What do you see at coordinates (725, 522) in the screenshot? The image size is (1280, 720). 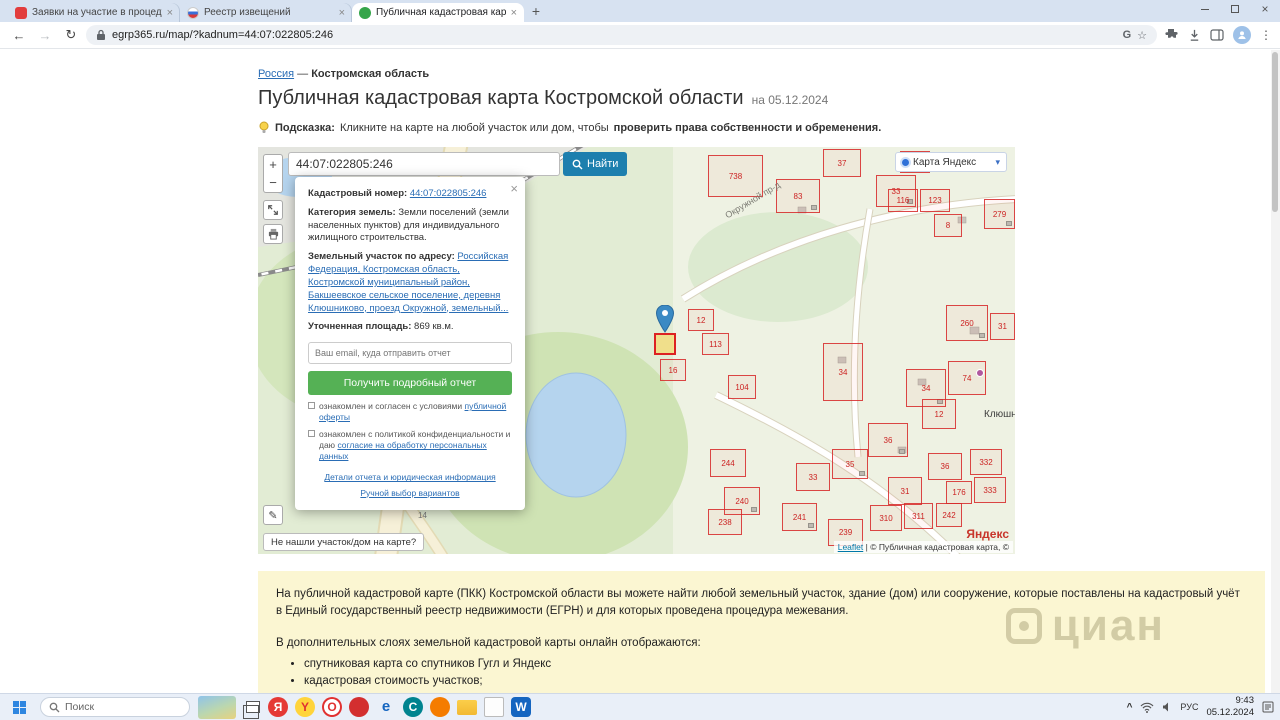 I see `parcel-238: 238` at bounding box center [725, 522].